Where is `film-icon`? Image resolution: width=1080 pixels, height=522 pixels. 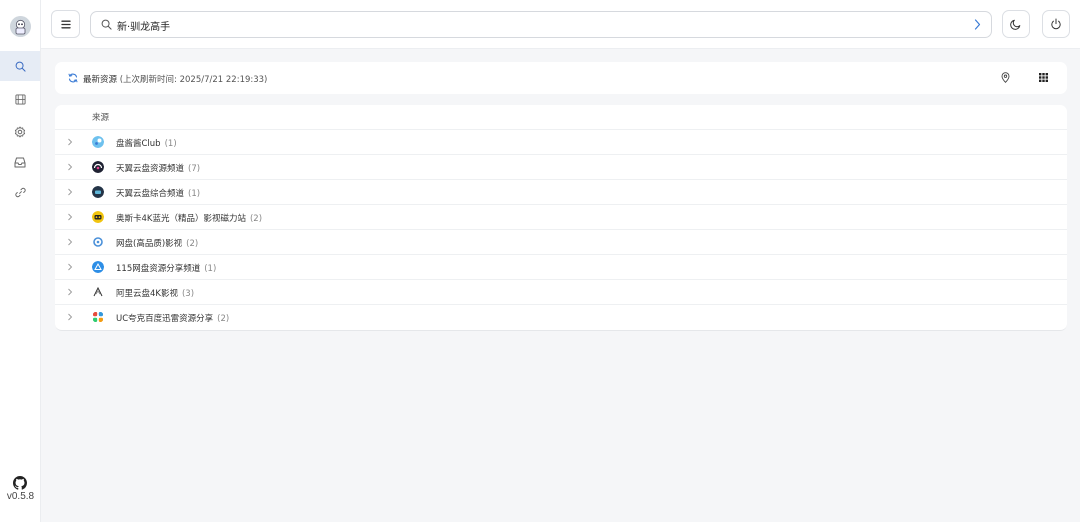
film-icon is located at coordinates (20, 99).